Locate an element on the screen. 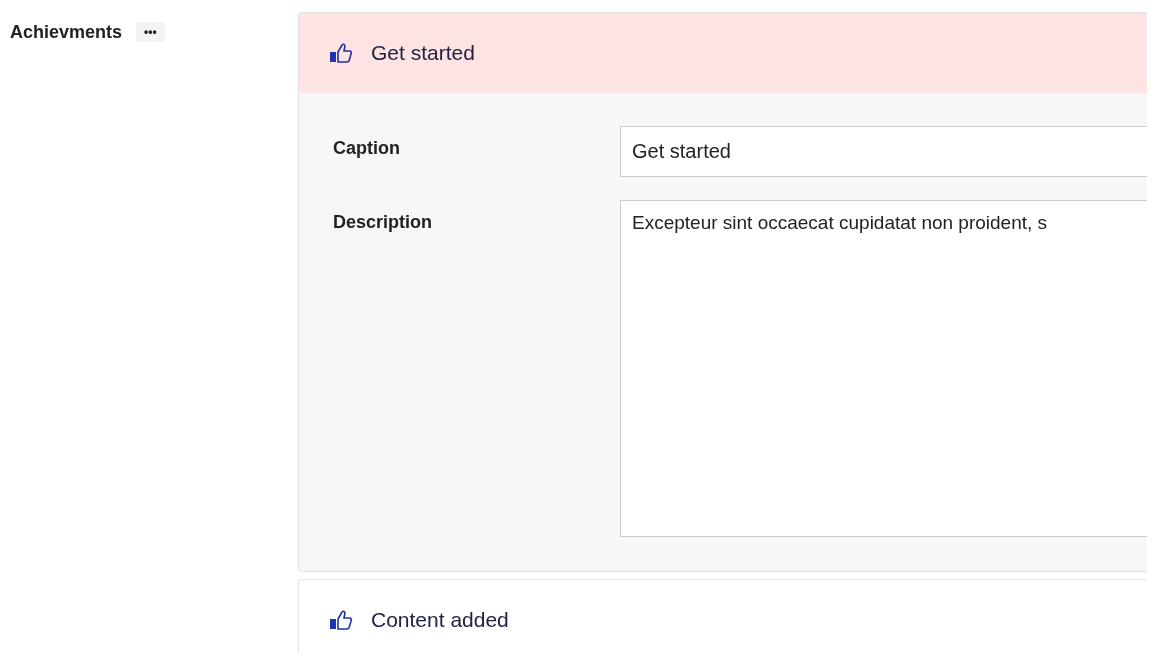 This screenshot has height=653, width=1157. achievement-header: Get started is located at coordinates (723, 53).